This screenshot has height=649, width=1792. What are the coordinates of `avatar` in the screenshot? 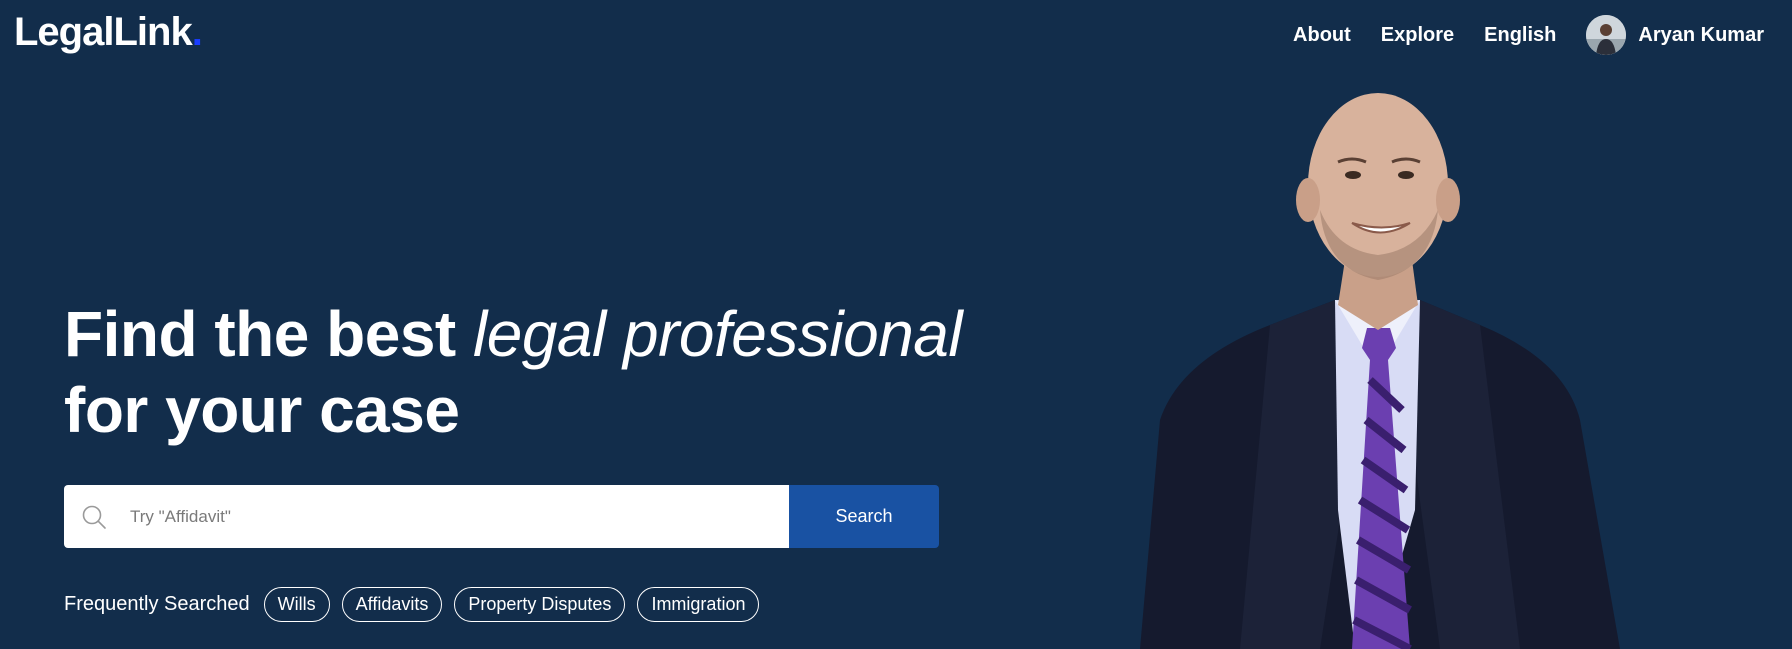 It's located at (1606, 35).